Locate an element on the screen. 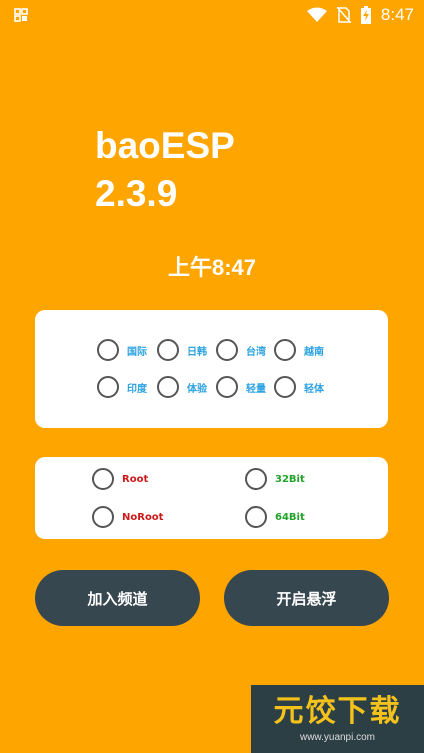  radio-label: NoRoot is located at coordinates (143, 517).